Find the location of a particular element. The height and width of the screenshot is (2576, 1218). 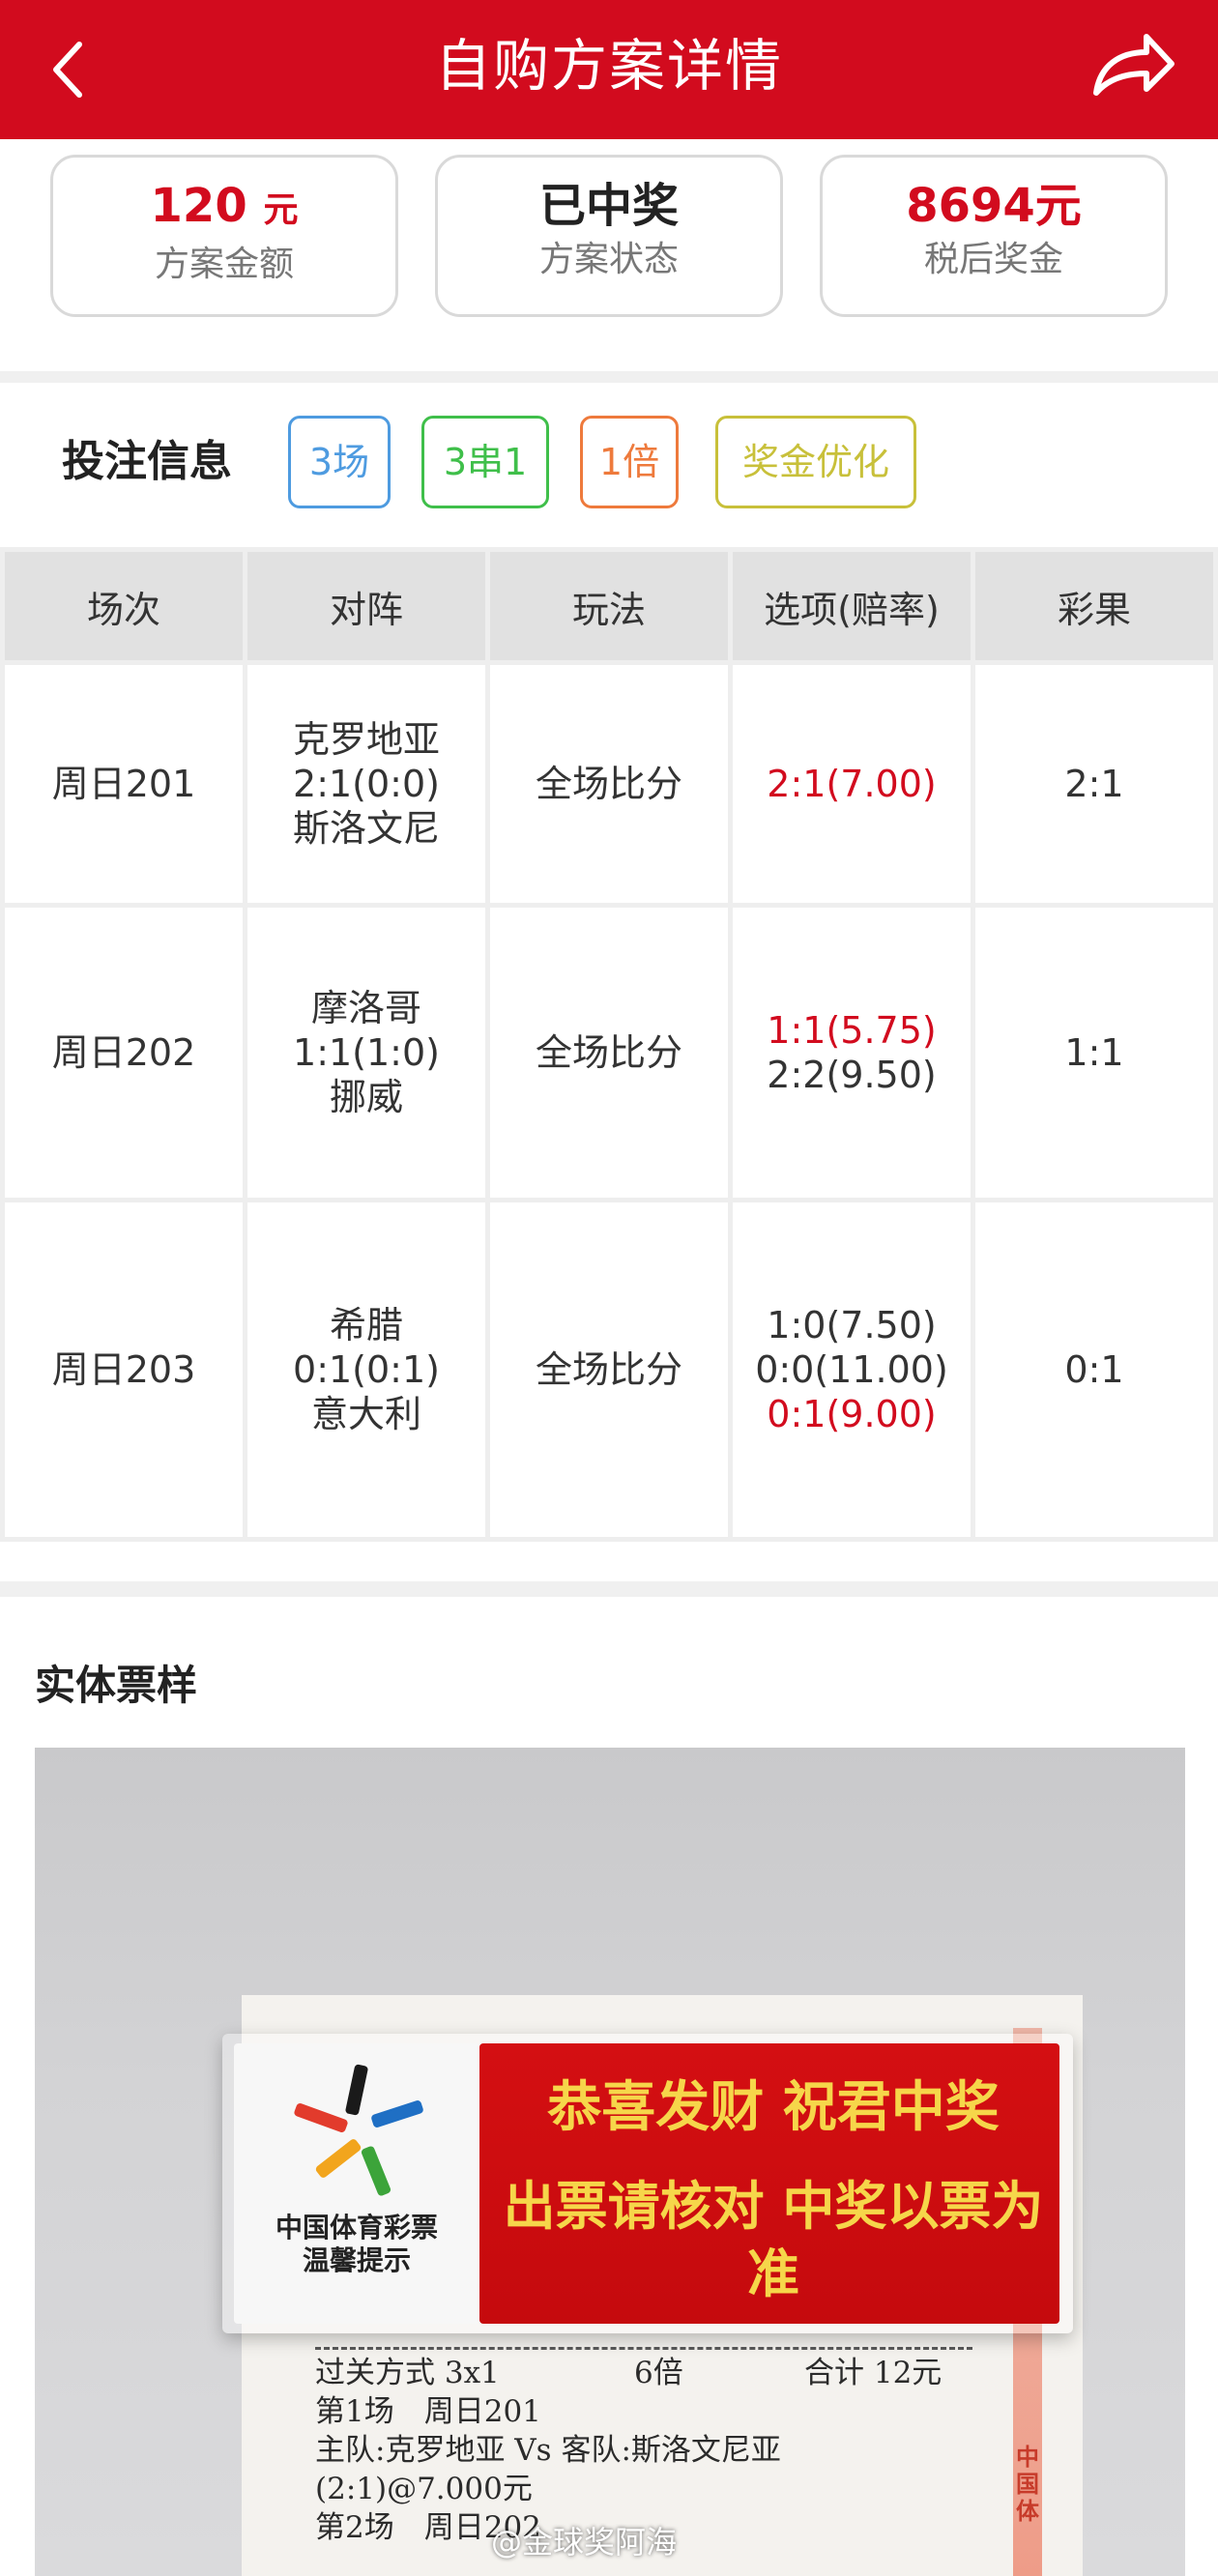

result-cell: 2:1 is located at coordinates (1094, 784).